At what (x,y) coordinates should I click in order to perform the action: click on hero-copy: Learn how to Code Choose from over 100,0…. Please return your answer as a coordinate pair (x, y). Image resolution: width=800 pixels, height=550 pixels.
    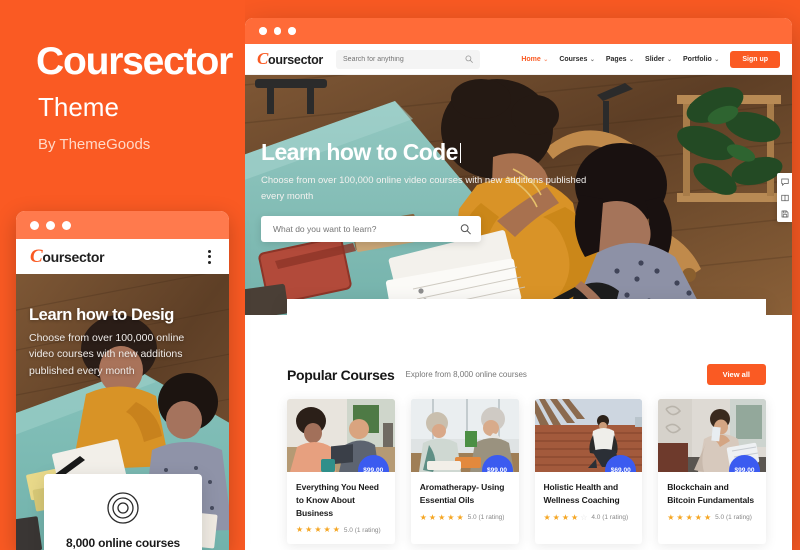
    Looking at the image, I should click on (426, 192).